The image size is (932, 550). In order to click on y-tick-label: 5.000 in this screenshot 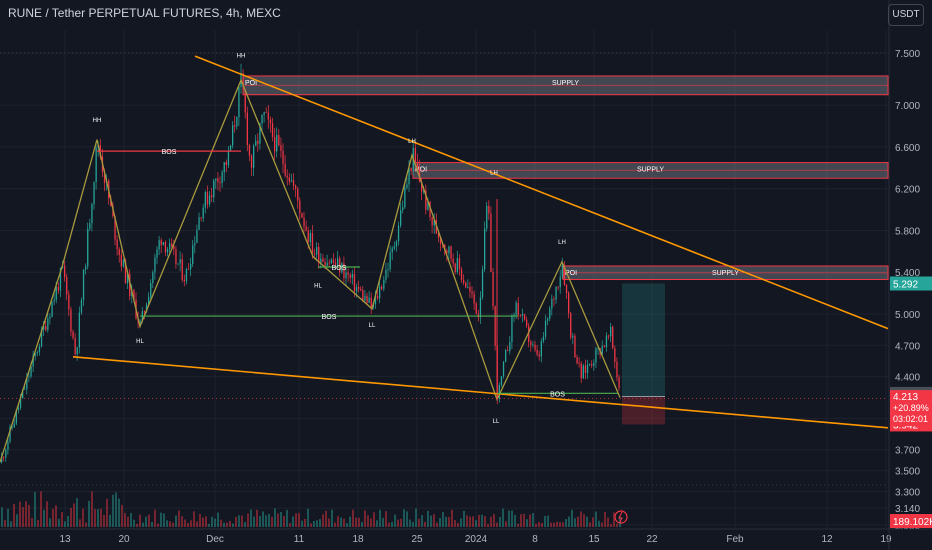, I will do `click(907, 315)`.